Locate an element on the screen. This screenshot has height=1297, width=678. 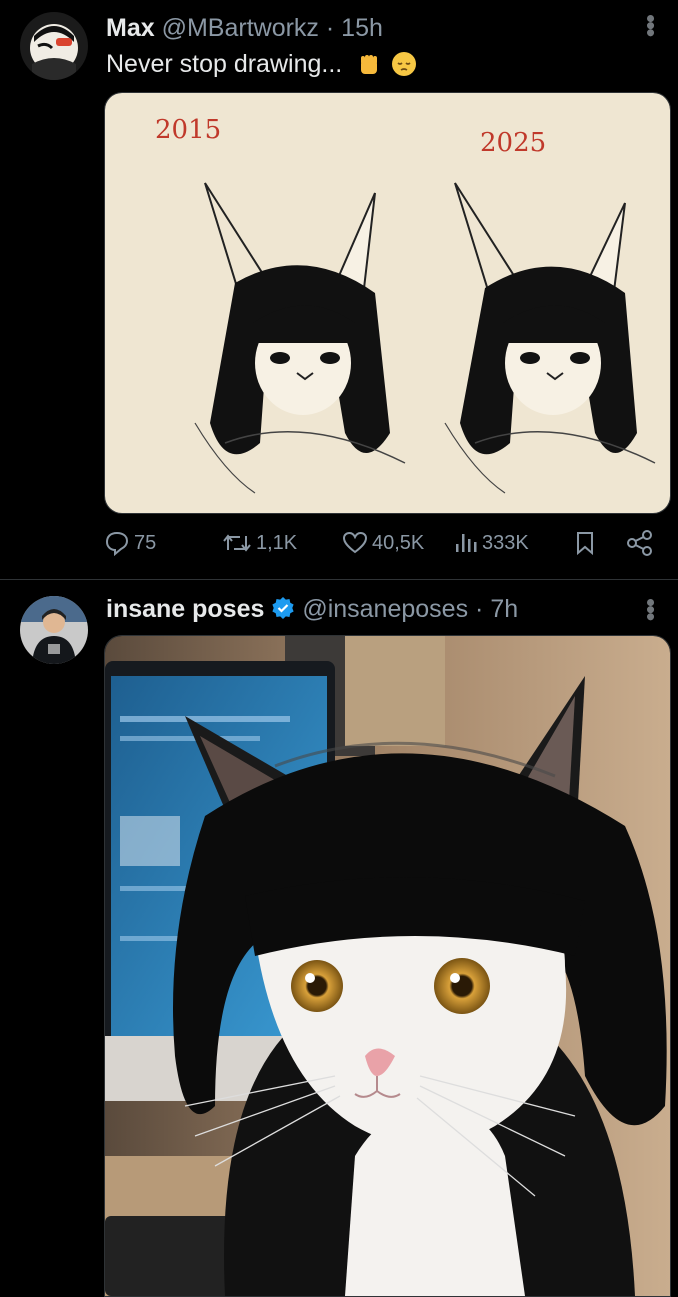
reply-icon is located at coordinates (117, 543).